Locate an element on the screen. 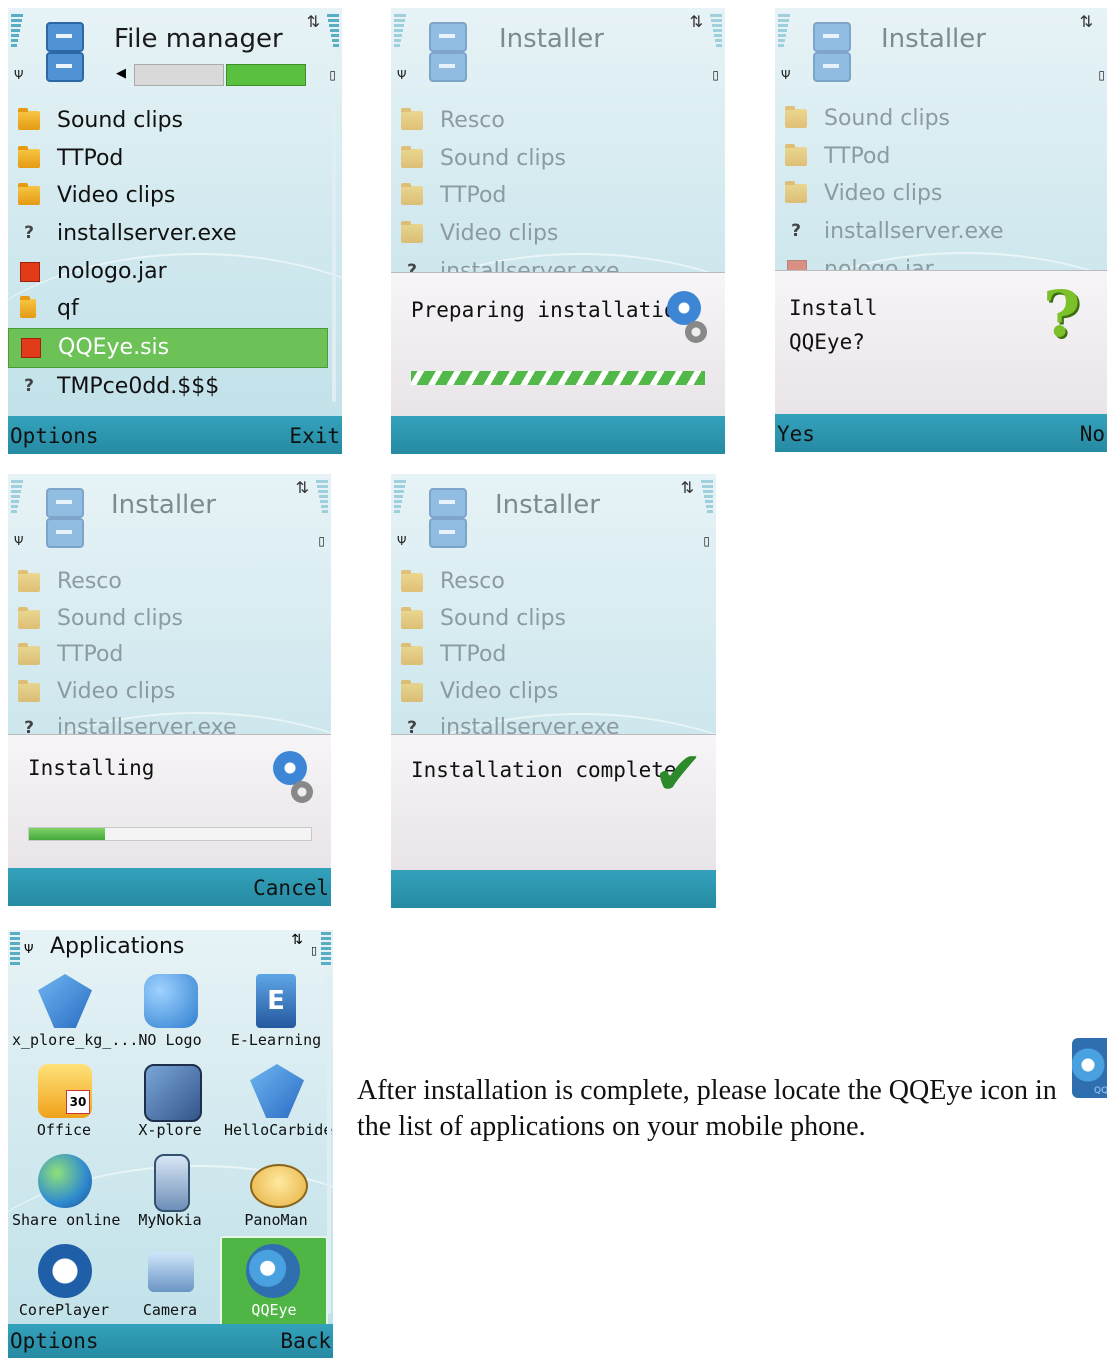  hello-carbide-icon is located at coordinates (277, 1091).